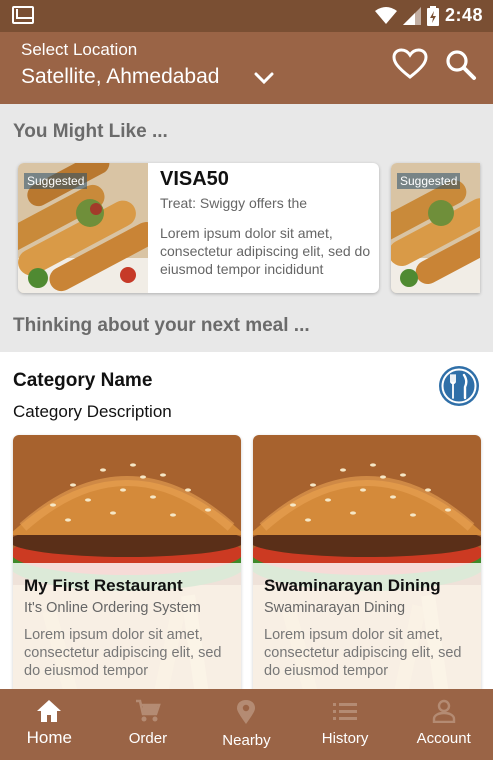 The height and width of the screenshot is (760, 493). I want to click on promo-card-next: Suggested, so click(435, 228).